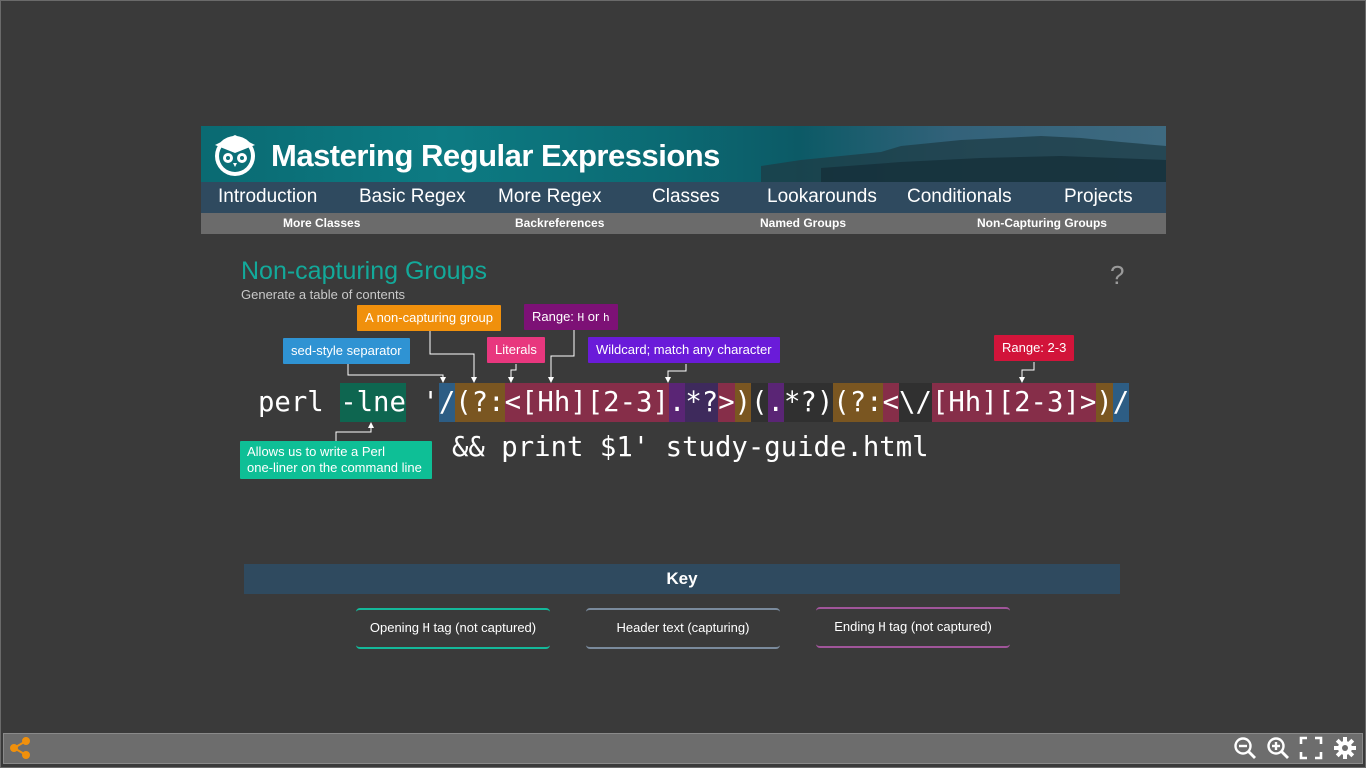 The image size is (1366, 768). What do you see at coordinates (606, 317) in the screenshot?
I see `label-range-h-lower: h` at bounding box center [606, 317].